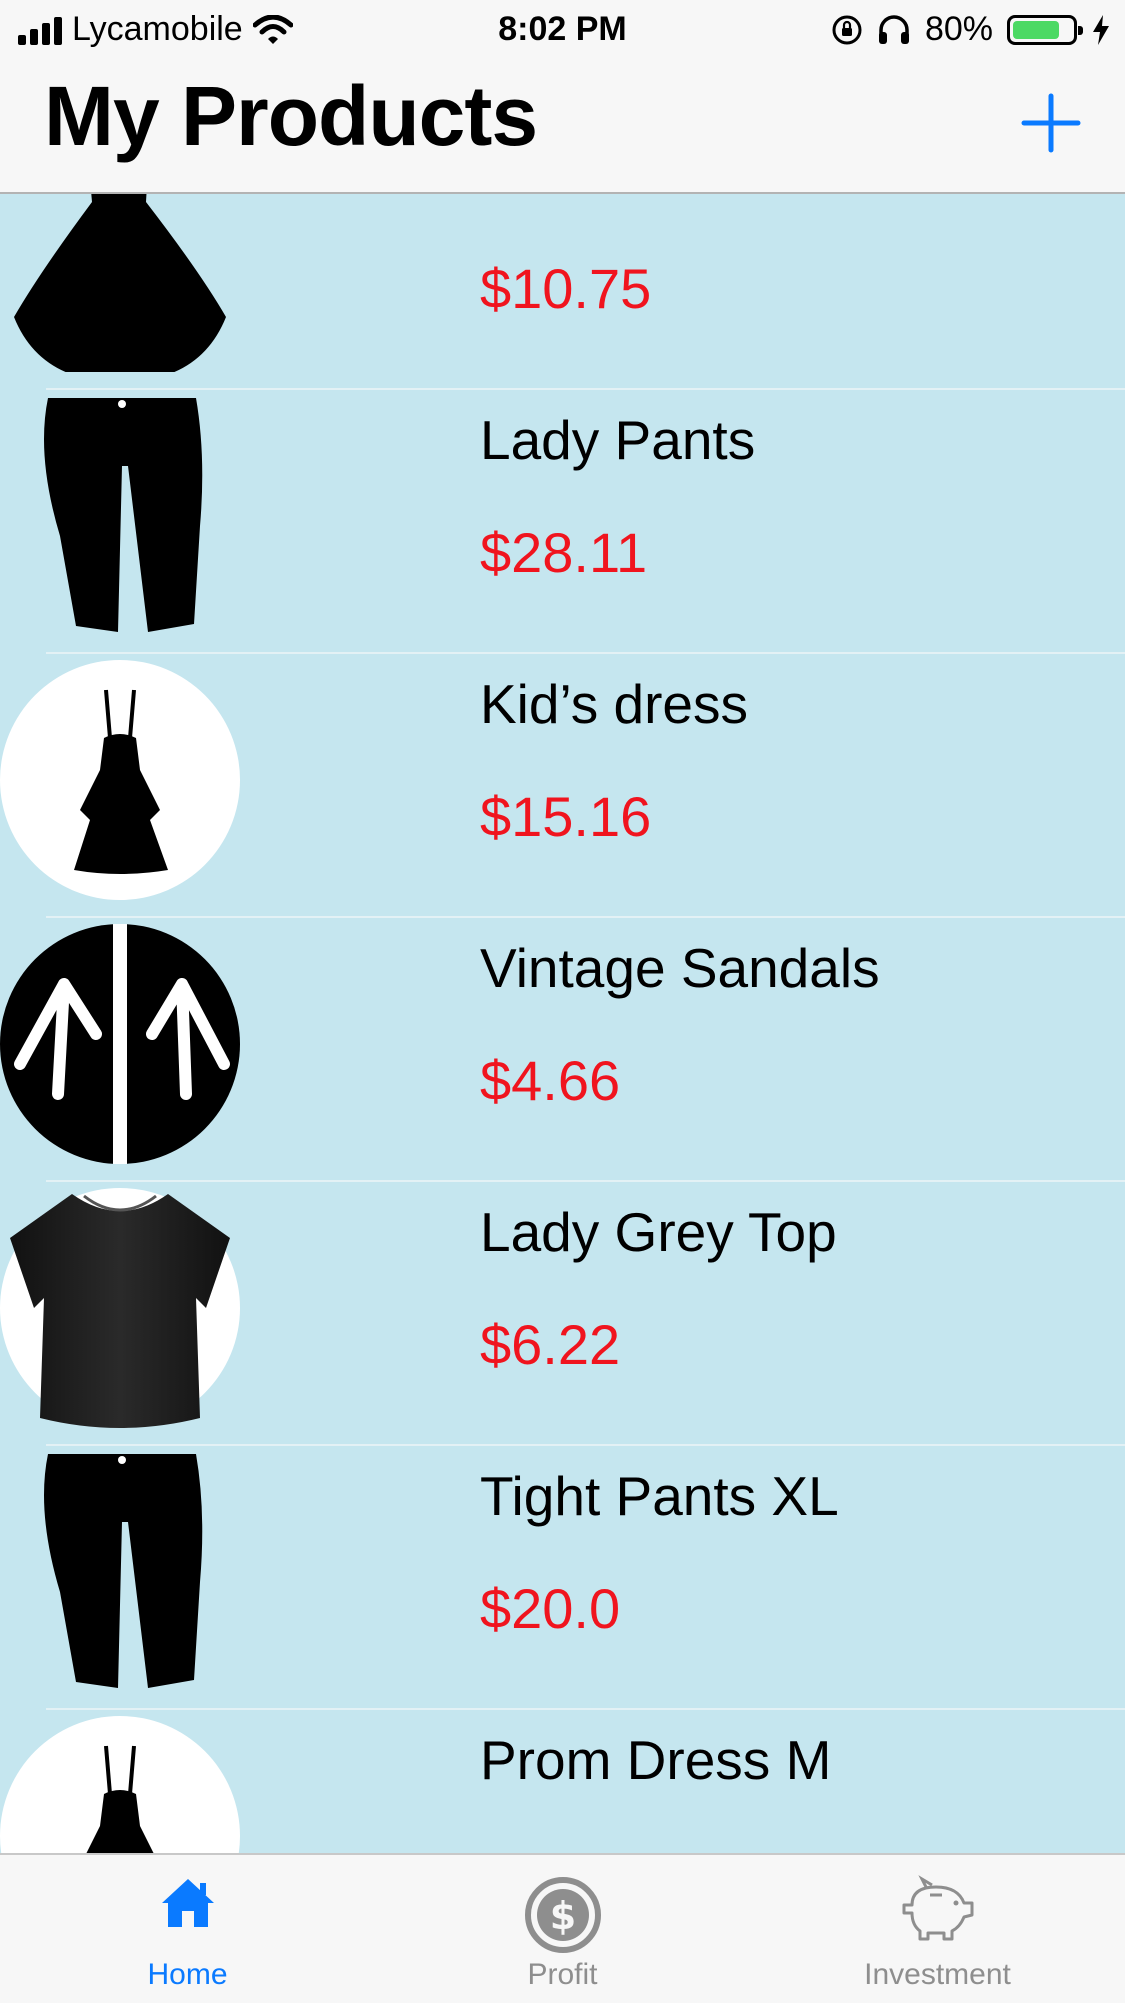 The width and height of the screenshot is (1125, 2003). I want to click on product-price: $20.0, so click(550, 1608).